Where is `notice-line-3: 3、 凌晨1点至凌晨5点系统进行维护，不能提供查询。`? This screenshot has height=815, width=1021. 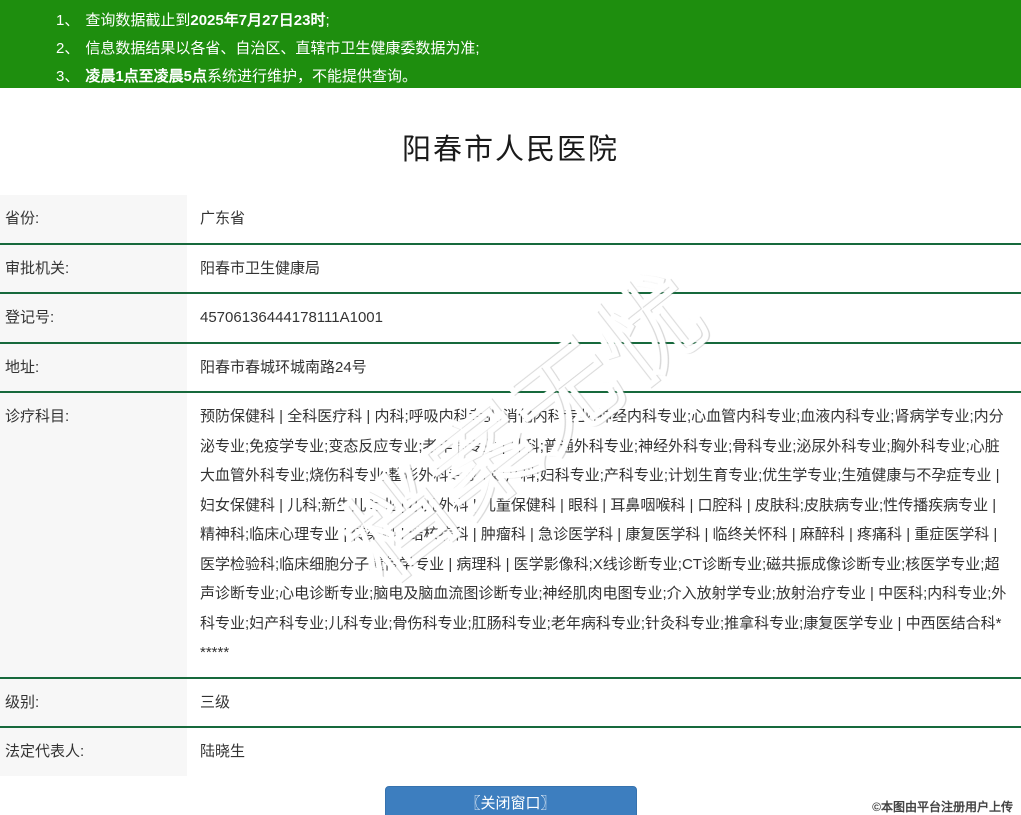 notice-line-3: 3、 凌晨1点至凌晨5点系统进行维护，不能提供查询。 is located at coordinates (510, 77).